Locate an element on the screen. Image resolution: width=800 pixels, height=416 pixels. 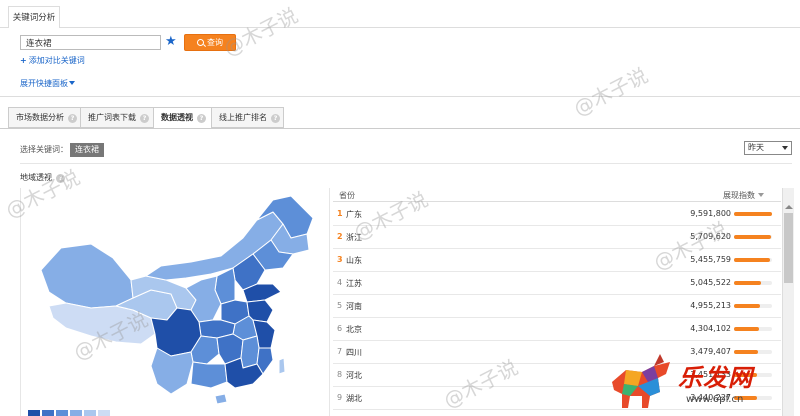
expand-quick-panel-link: 展开快捷面板 is located at coordinates (47, 84).